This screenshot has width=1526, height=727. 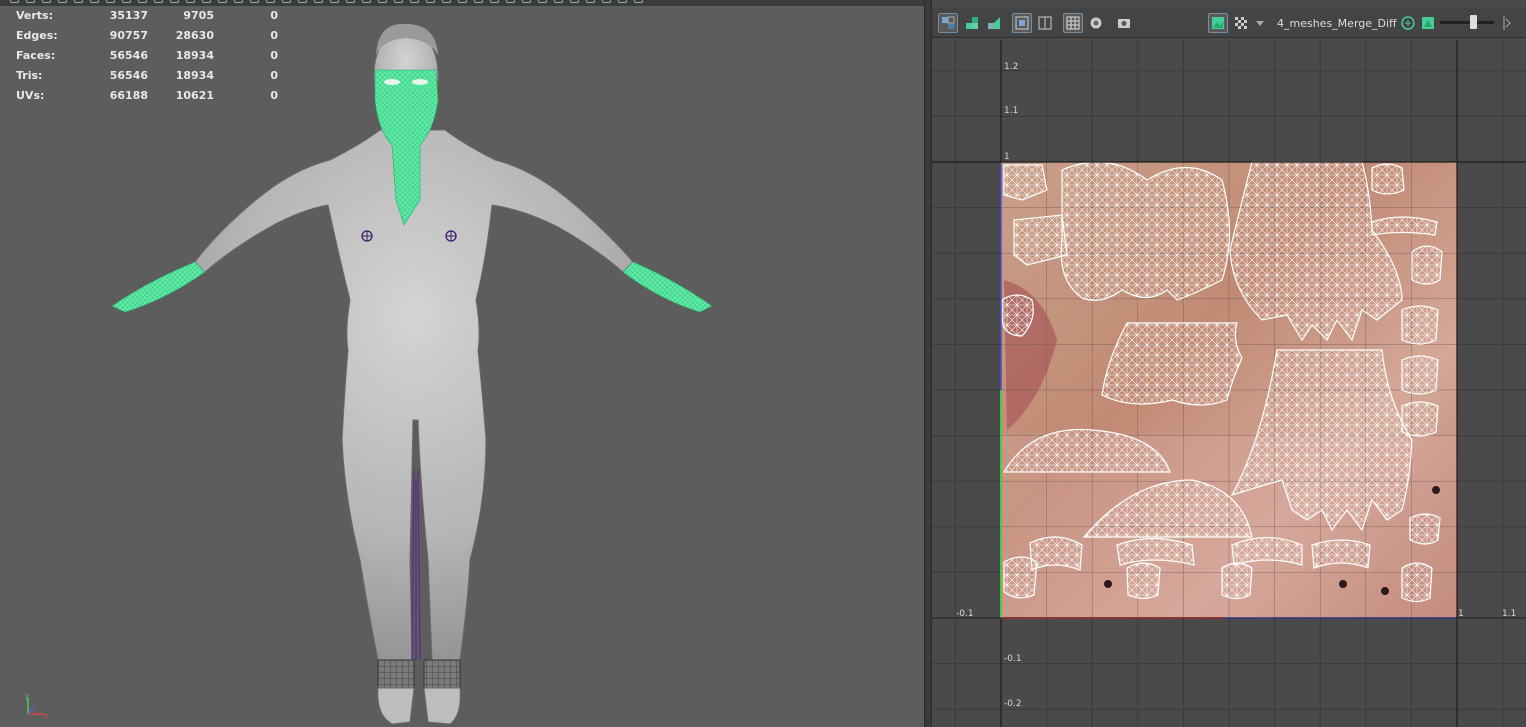 I want to click on hud-row-uvs: UVs: 66188 10621 0, so click(x=147, y=98).